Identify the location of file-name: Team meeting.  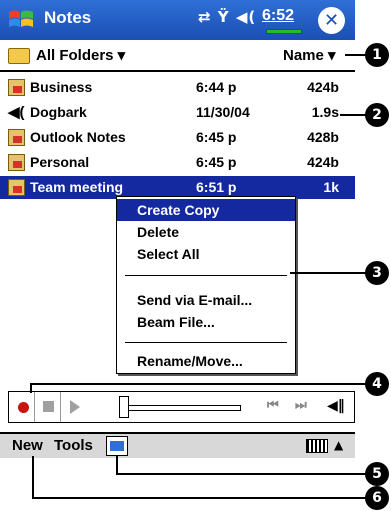
(77, 187).